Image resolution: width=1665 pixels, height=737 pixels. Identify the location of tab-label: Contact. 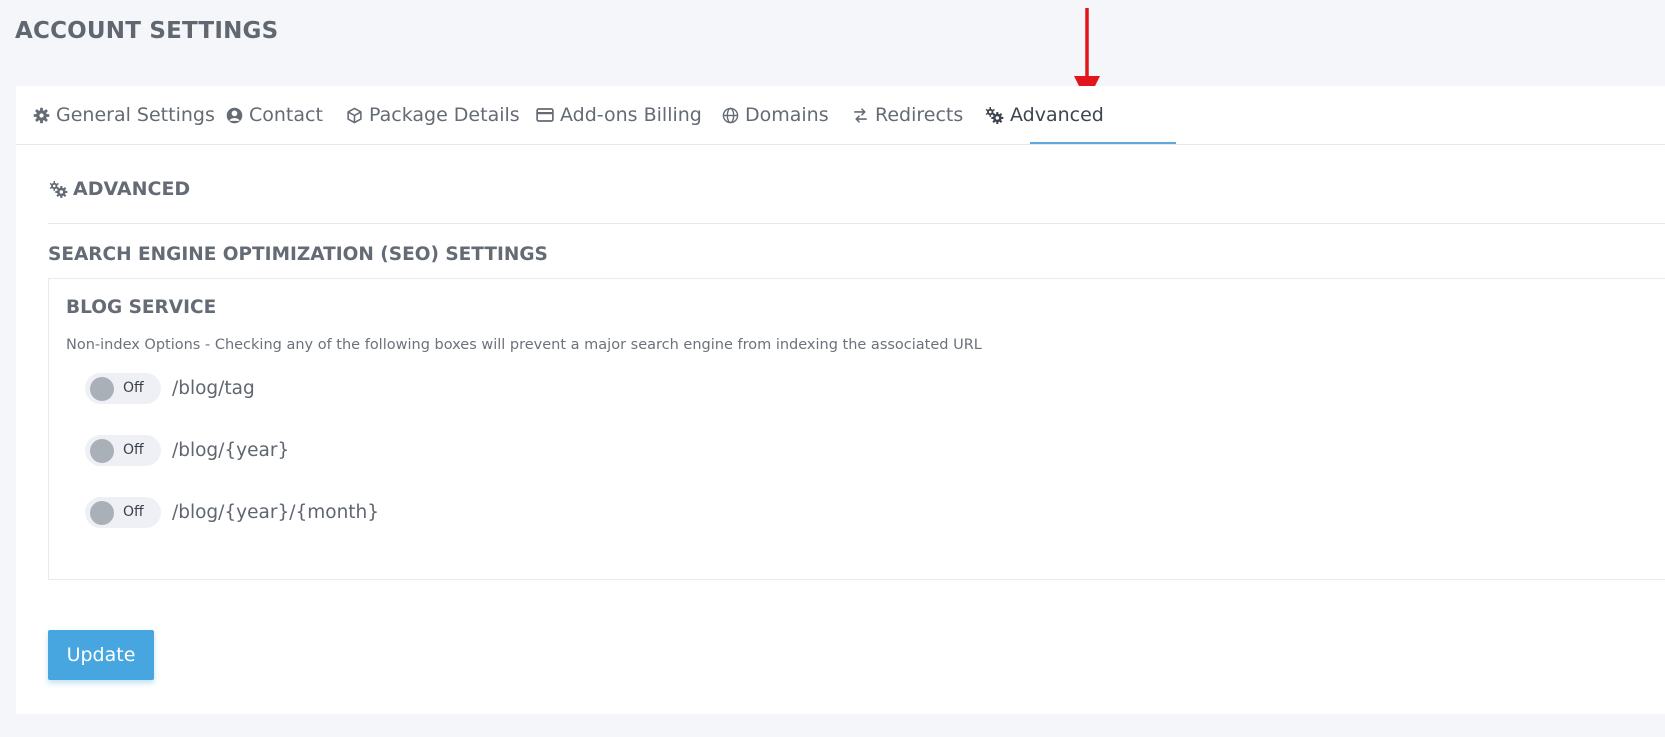
(286, 115).